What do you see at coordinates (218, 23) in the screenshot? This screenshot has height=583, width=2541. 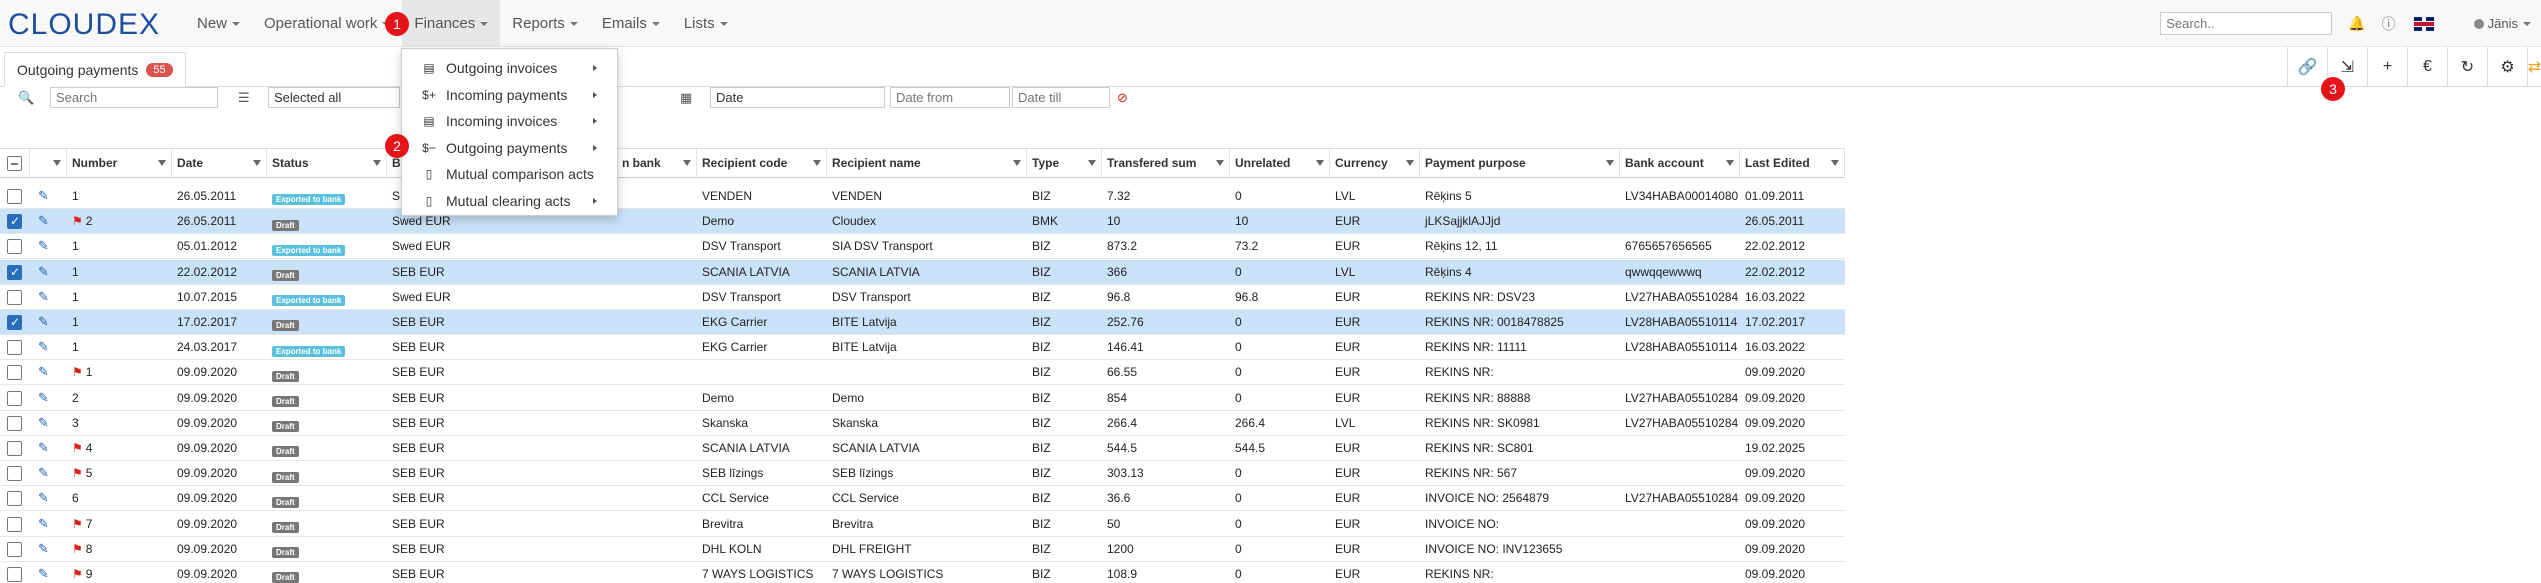 I see `nav-new: New` at bounding box center [218, 23].